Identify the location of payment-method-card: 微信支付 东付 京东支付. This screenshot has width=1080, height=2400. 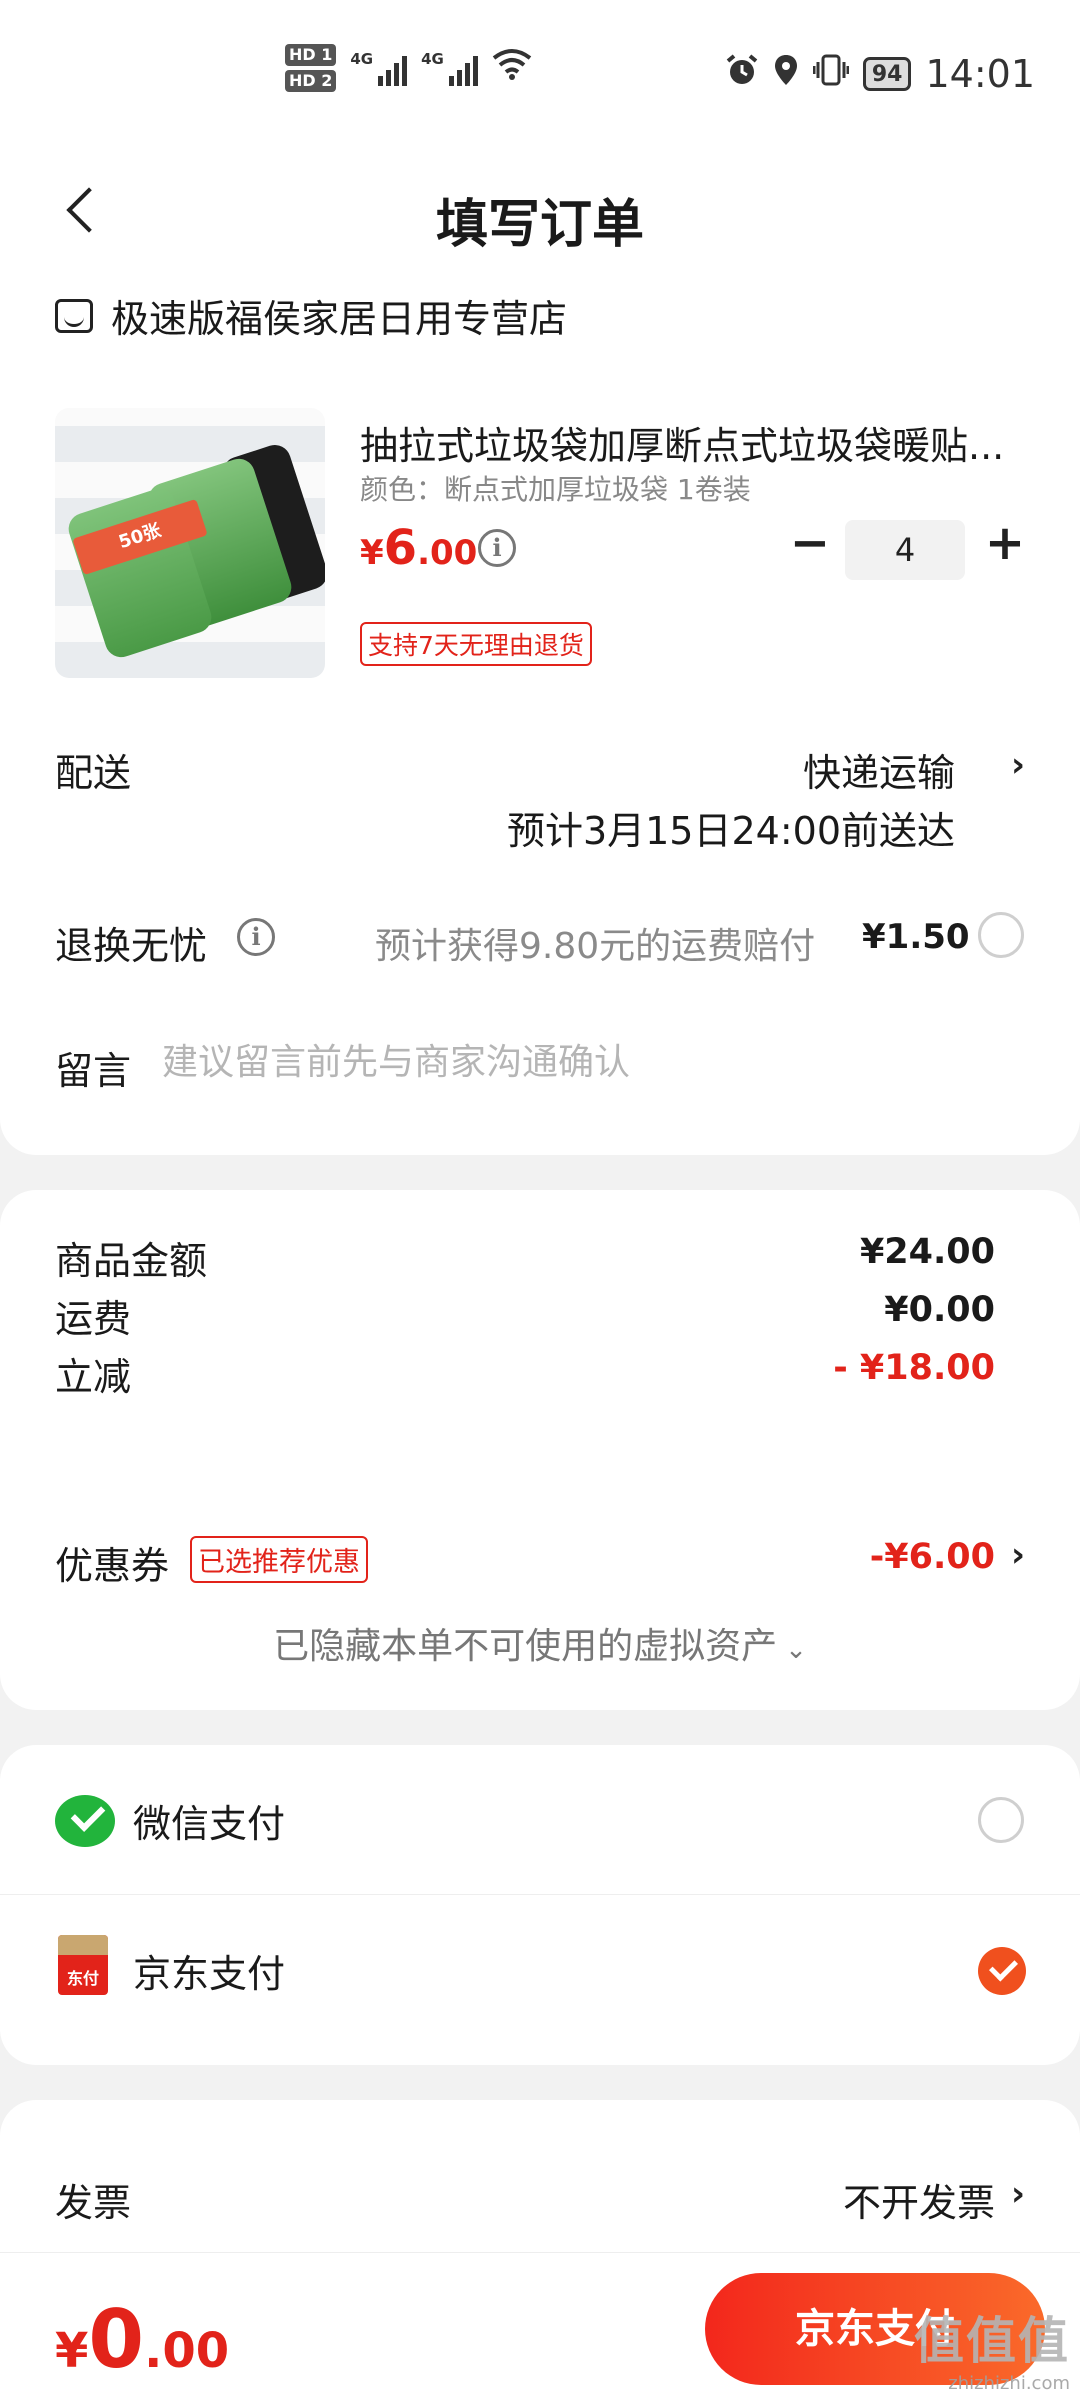
(540, 1905).